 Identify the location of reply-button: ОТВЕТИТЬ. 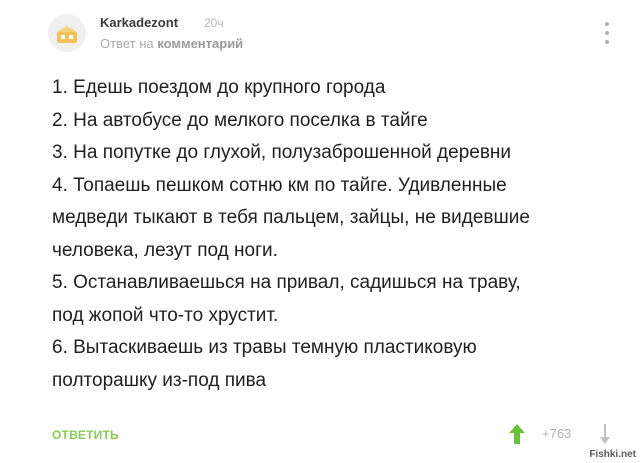
(85, 435).